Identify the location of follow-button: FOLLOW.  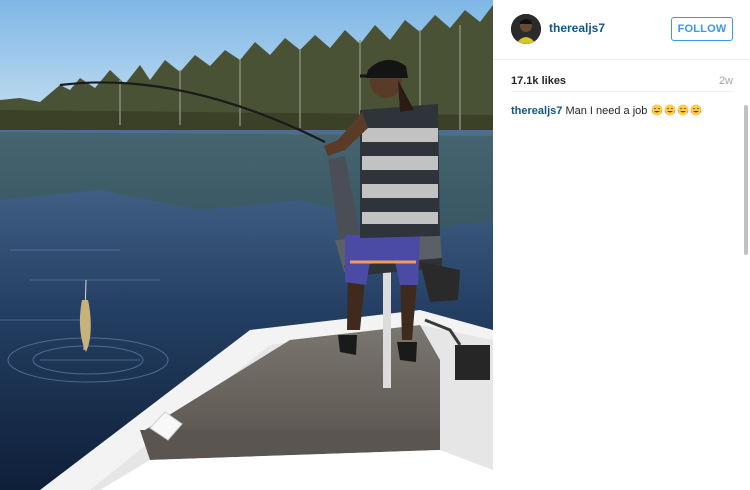
(702, 29).